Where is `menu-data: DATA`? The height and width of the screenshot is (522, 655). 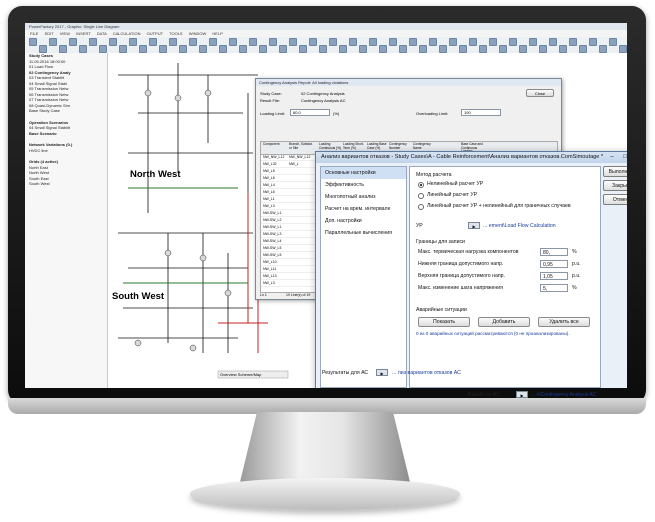 menu-data: DATA is located at coordinates (102, 33).